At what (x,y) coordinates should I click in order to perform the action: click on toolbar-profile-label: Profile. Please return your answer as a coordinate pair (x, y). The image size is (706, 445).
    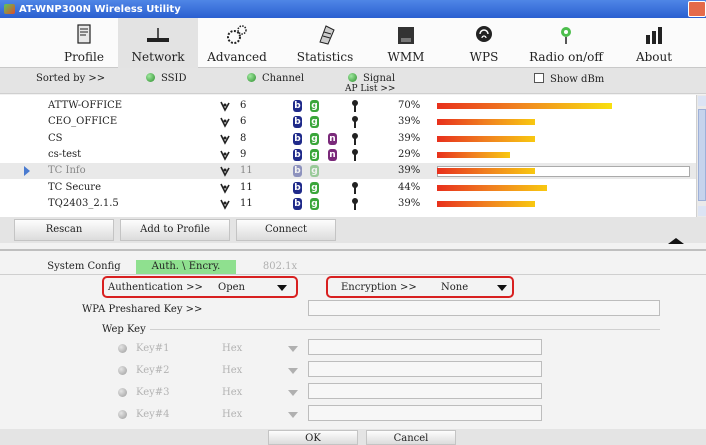
    Looking at the image, I should click on (84, 57).